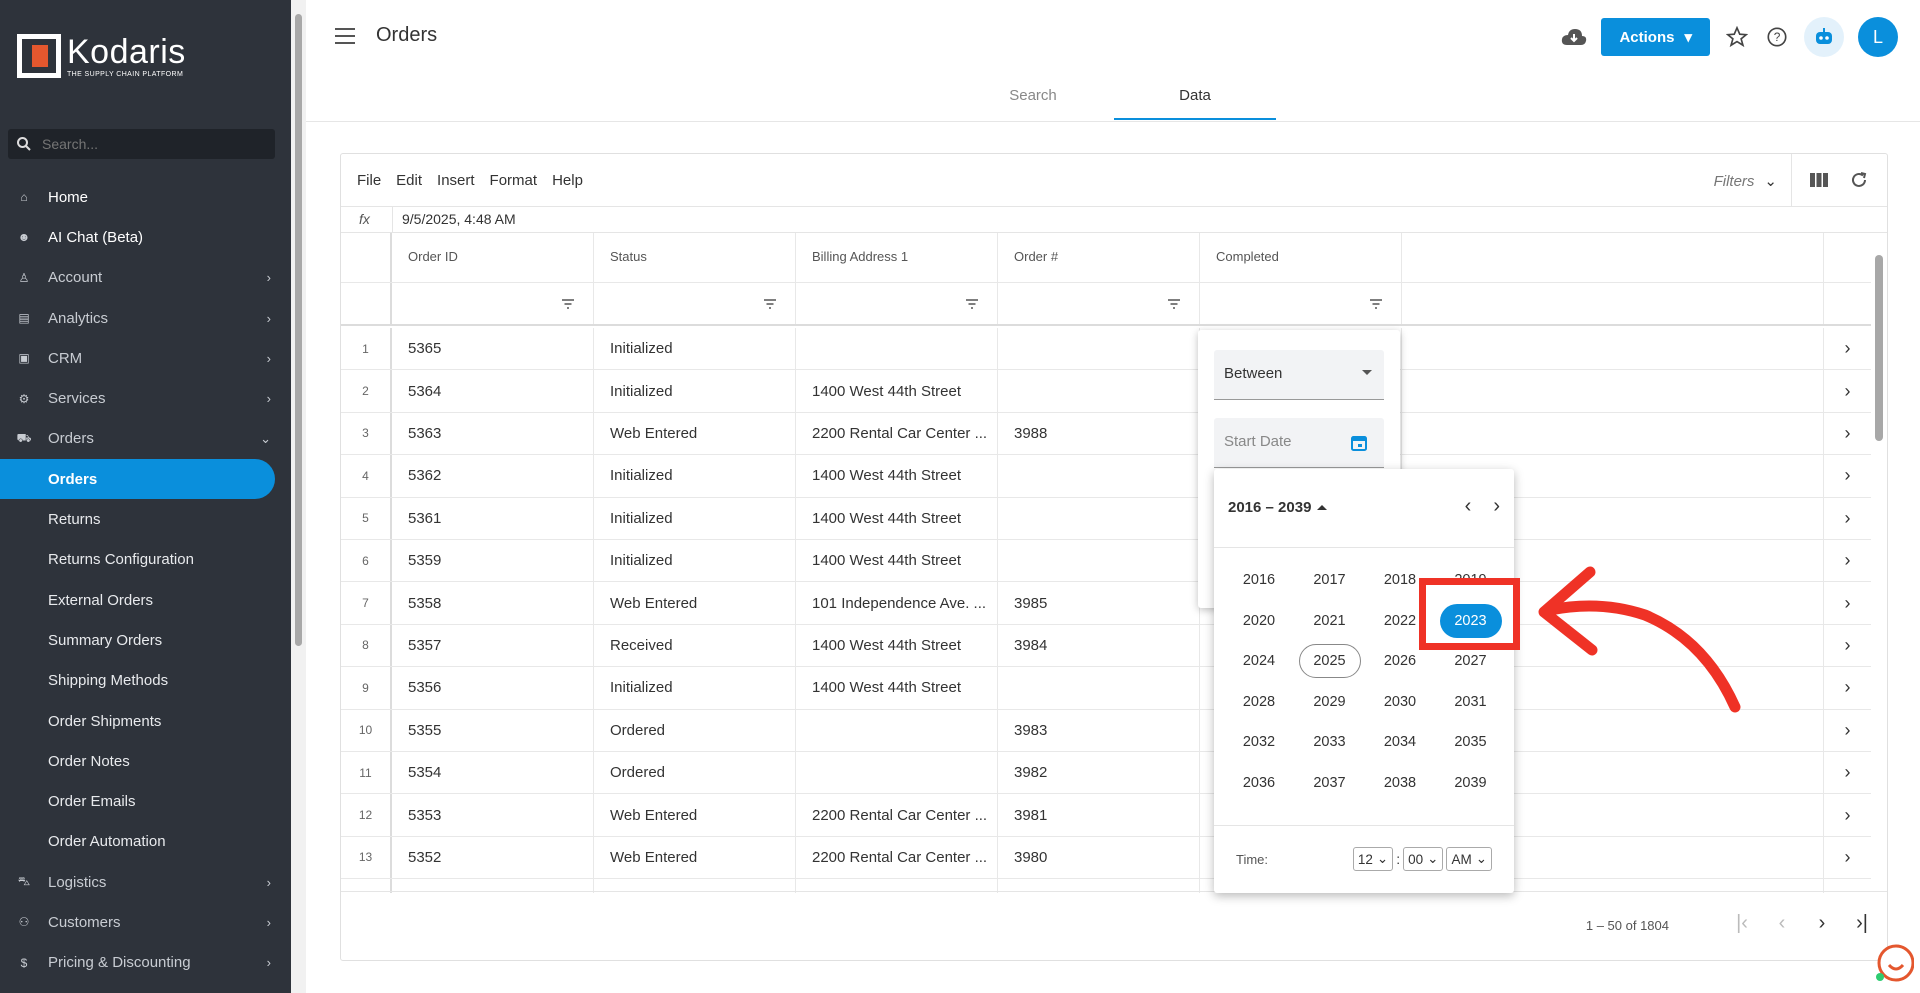  What do you see at coordinates (1468, 506) in the screenshot?
I see `chevron-left-icon: ‹` at bounding box center [1468, 506].